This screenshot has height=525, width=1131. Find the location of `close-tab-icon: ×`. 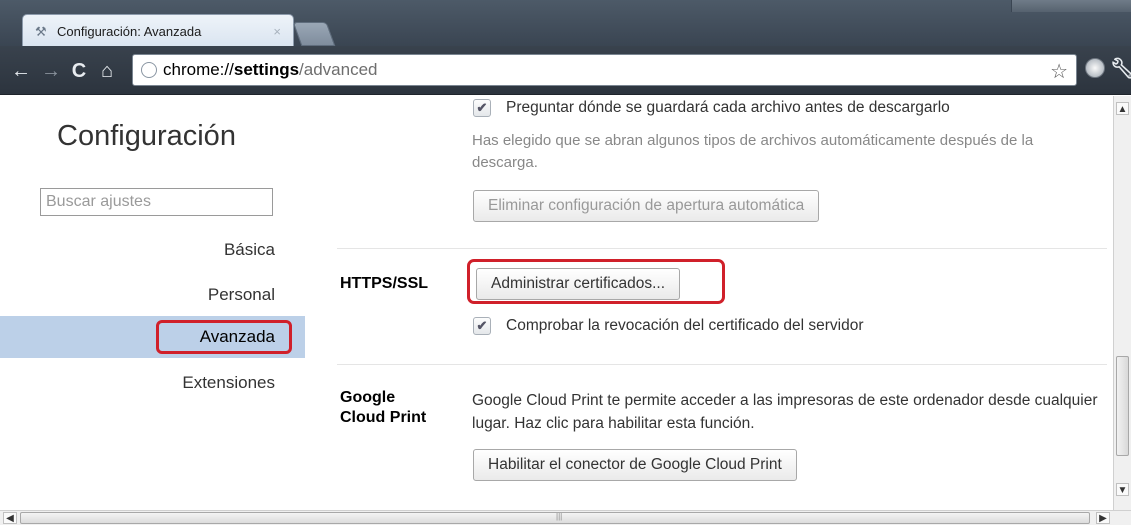

close-tab-icon: × is located at coordinates (277, 31).